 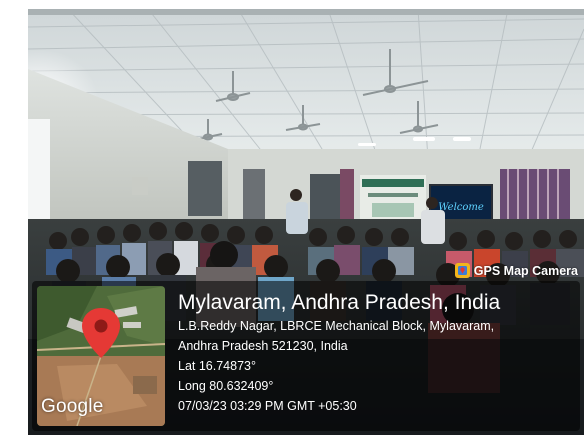 I want to click on curtain-right, so click(x=535, y=197).